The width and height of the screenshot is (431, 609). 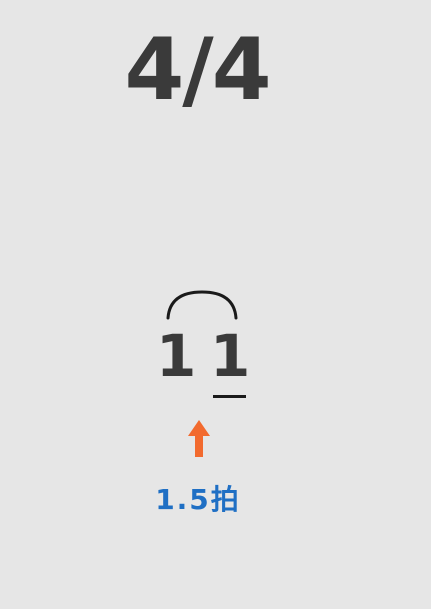 I want to click on tie-arc-icon, so click(x=202, y=305).